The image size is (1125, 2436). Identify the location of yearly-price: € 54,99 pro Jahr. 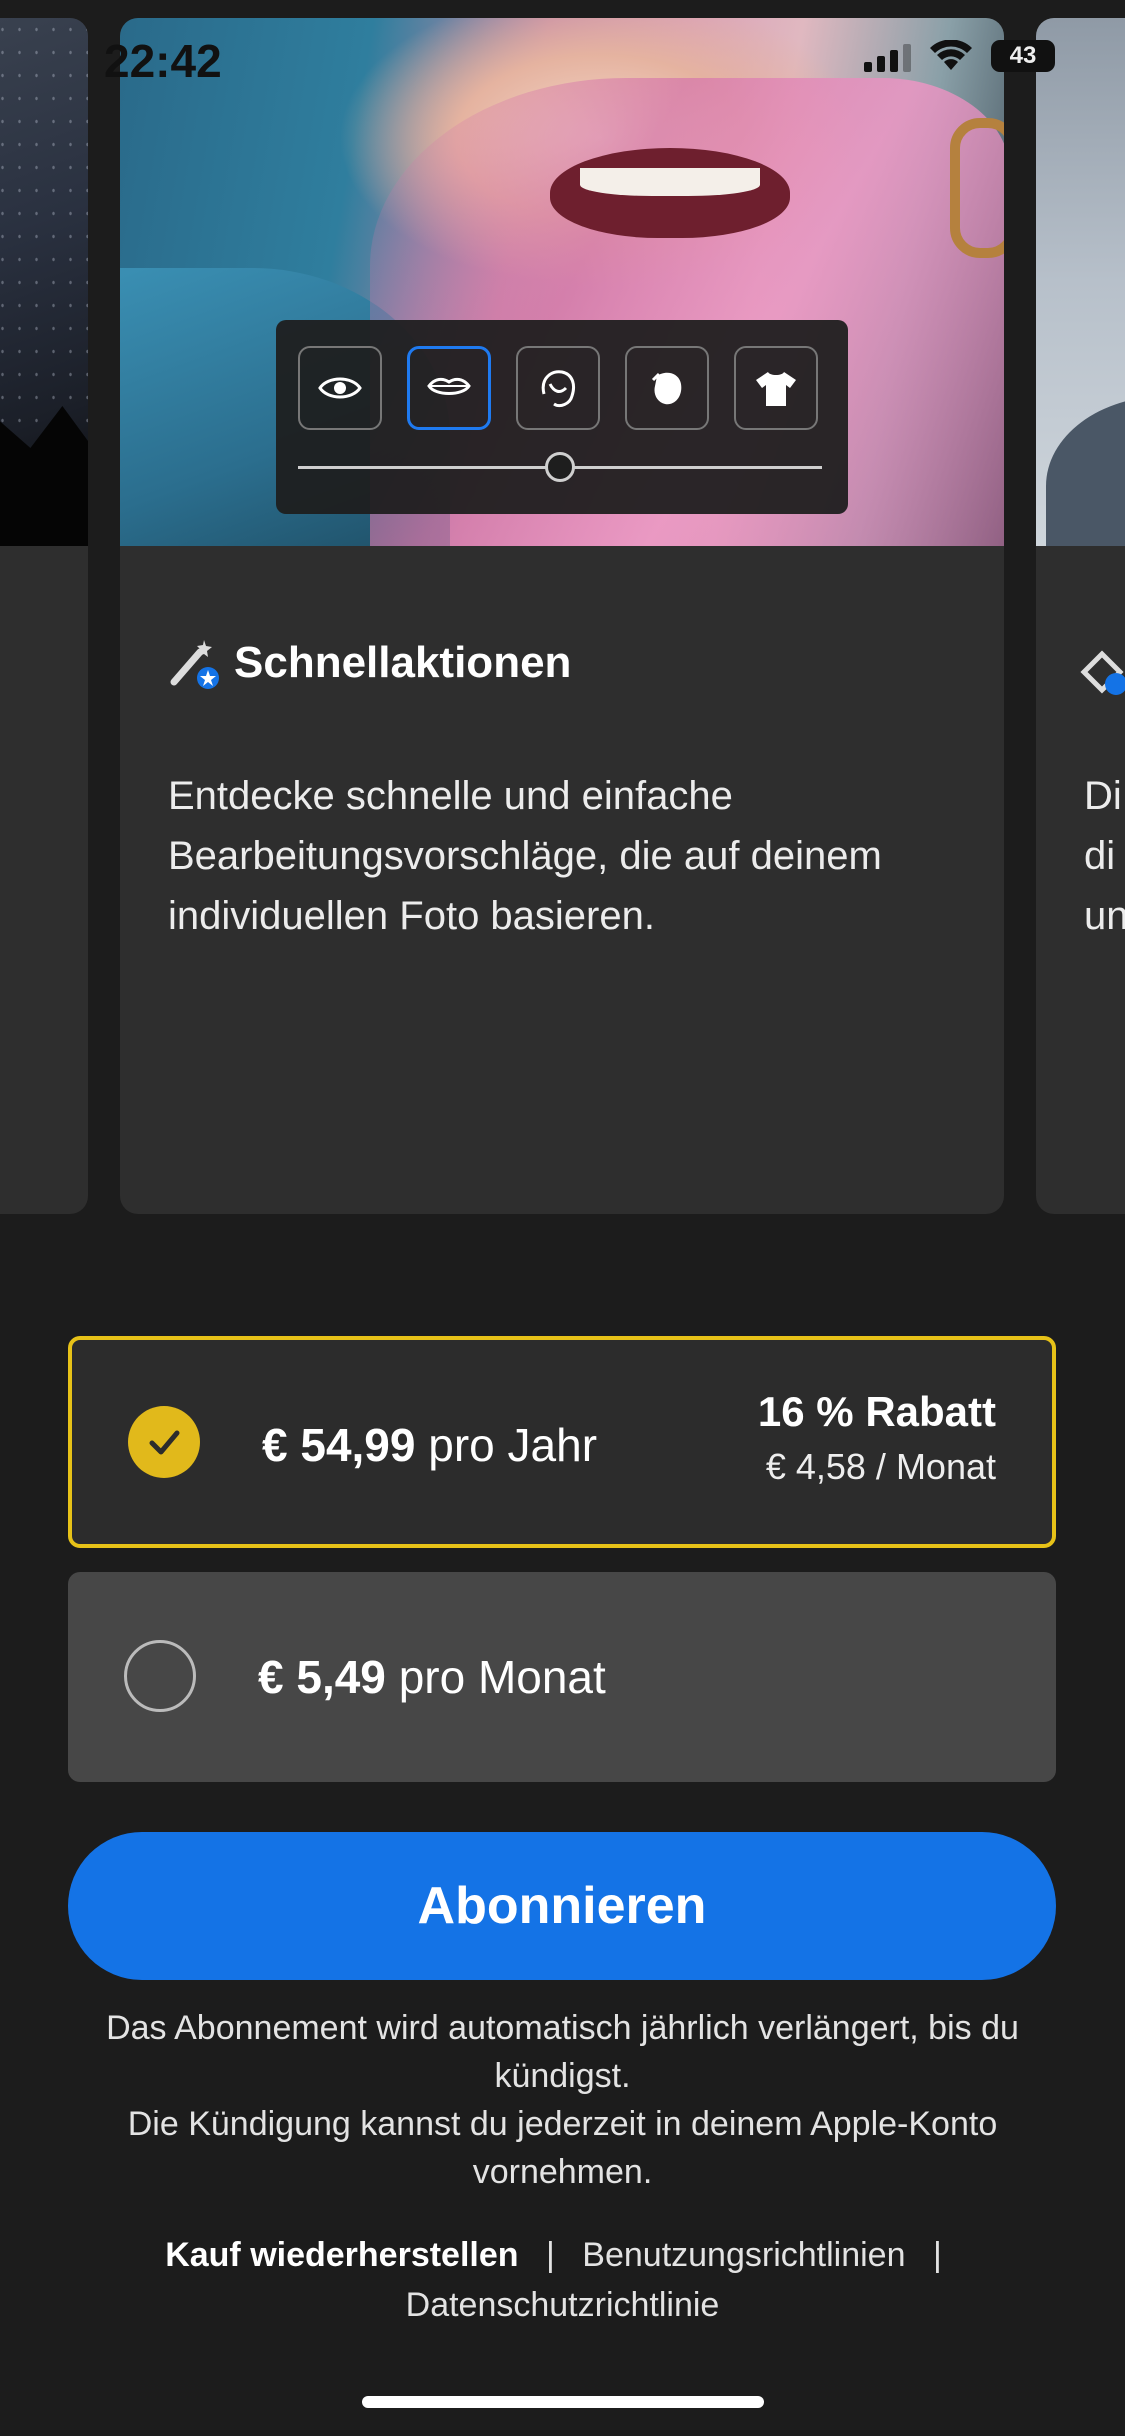
(429, 1445).